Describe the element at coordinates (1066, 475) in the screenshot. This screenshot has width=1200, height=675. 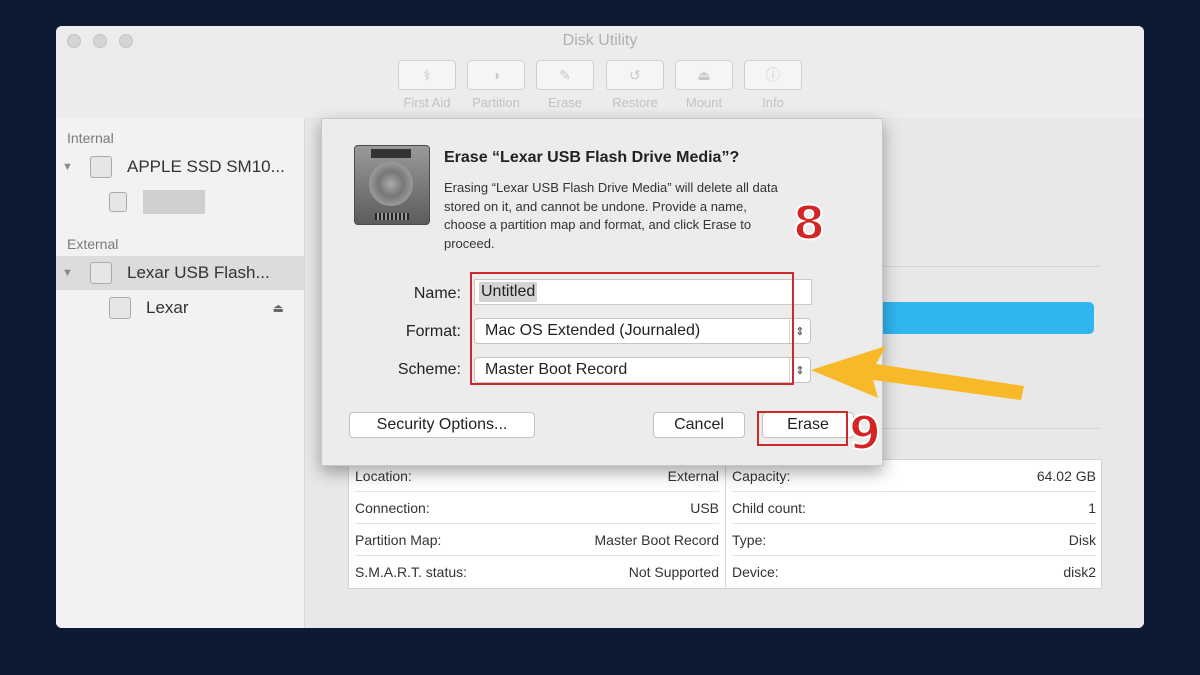
I see `info-value: 64.02 GB` at that location.